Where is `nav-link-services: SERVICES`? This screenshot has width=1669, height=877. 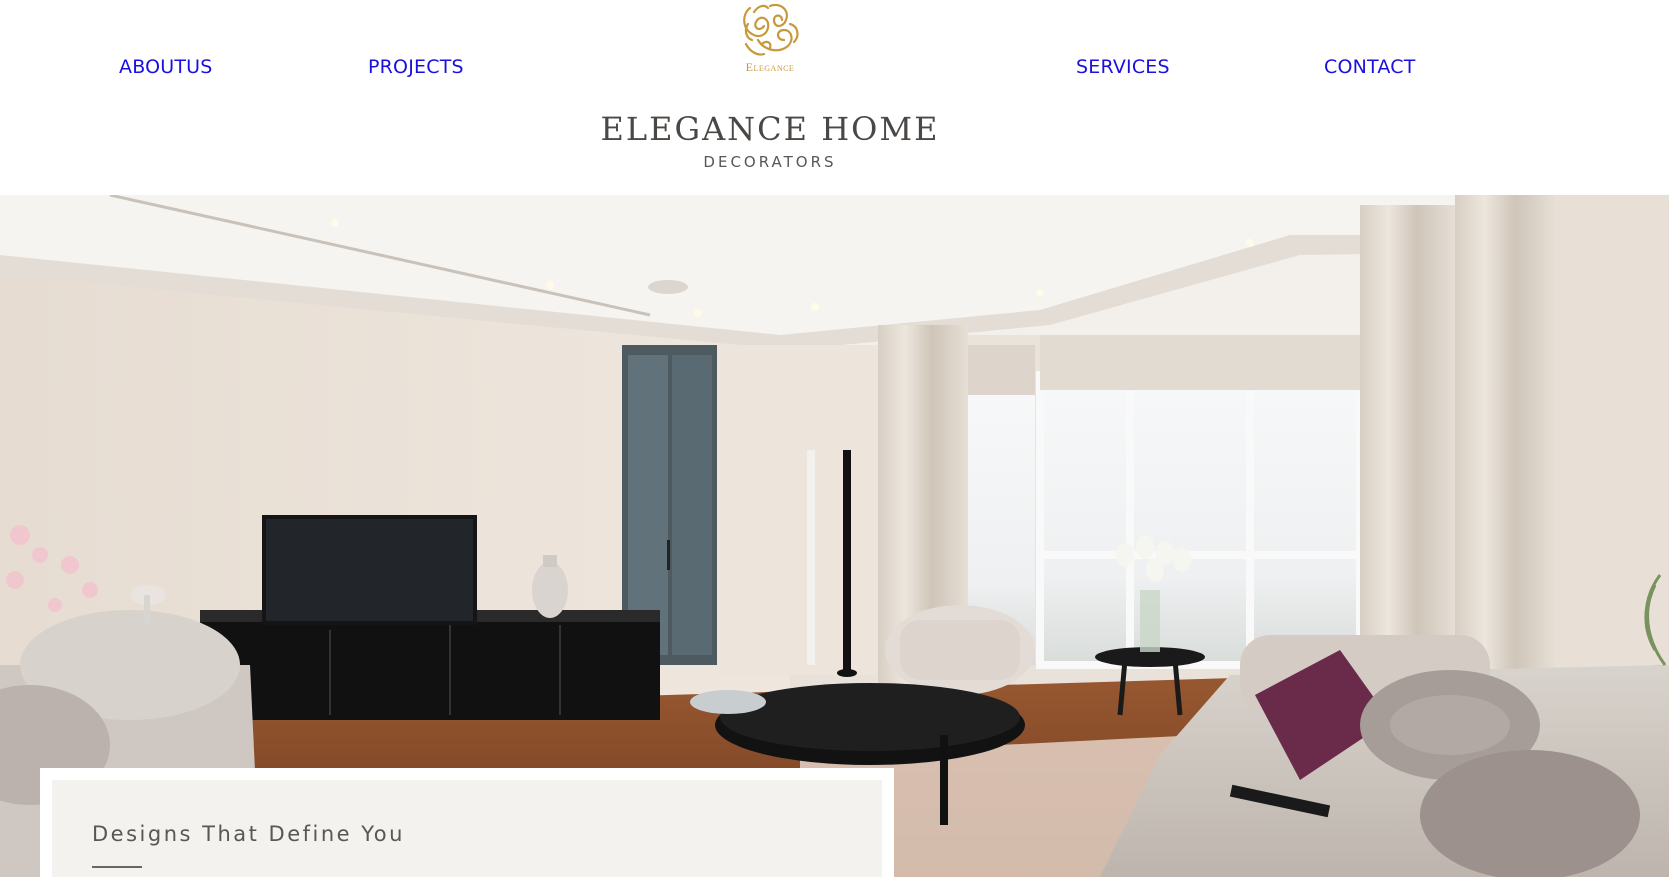
nav-link-services: SERVICES is located at coordinates (1123, 67).